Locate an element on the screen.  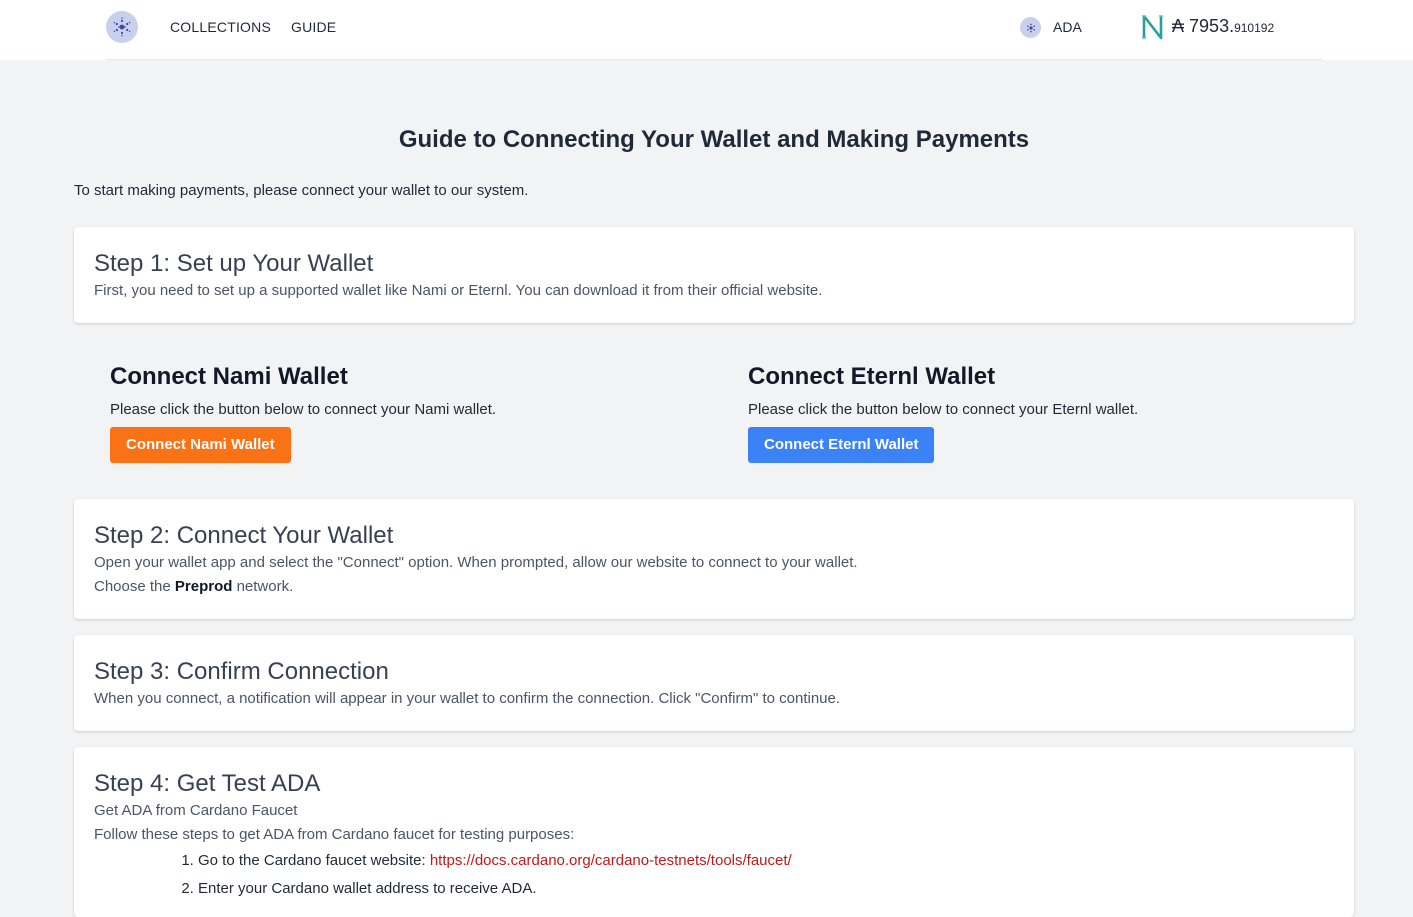
currency-label: ADA is located at coordinates (1067, 27).